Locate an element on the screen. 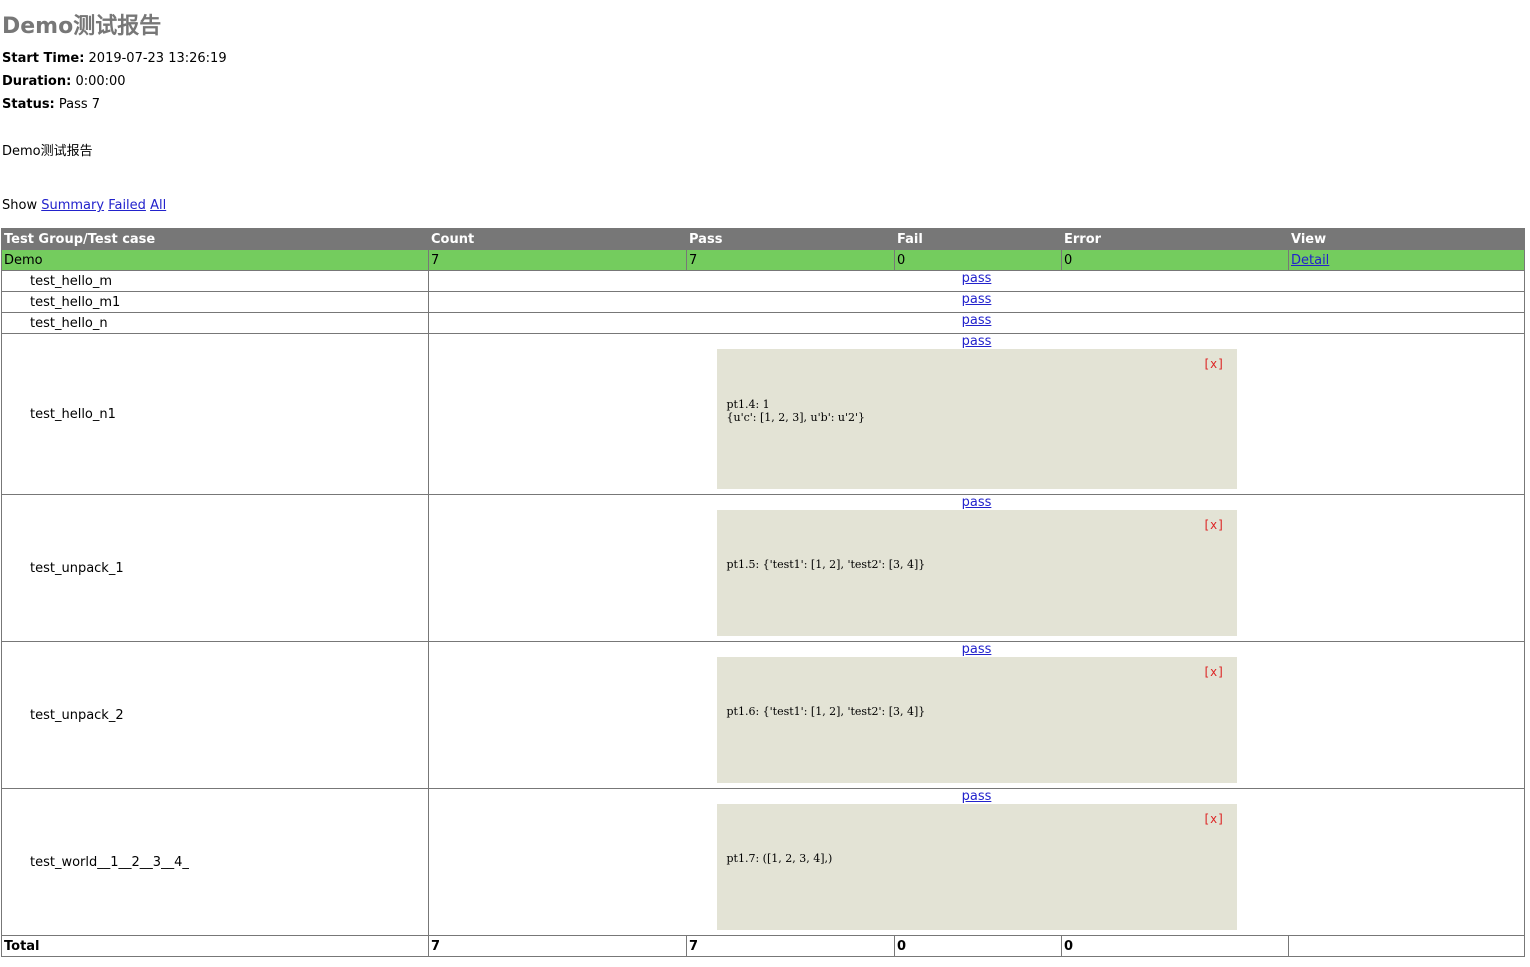 This screenshot has height=967, width=1530. case-name: test_hello_n is located at coordinates (215, 323).